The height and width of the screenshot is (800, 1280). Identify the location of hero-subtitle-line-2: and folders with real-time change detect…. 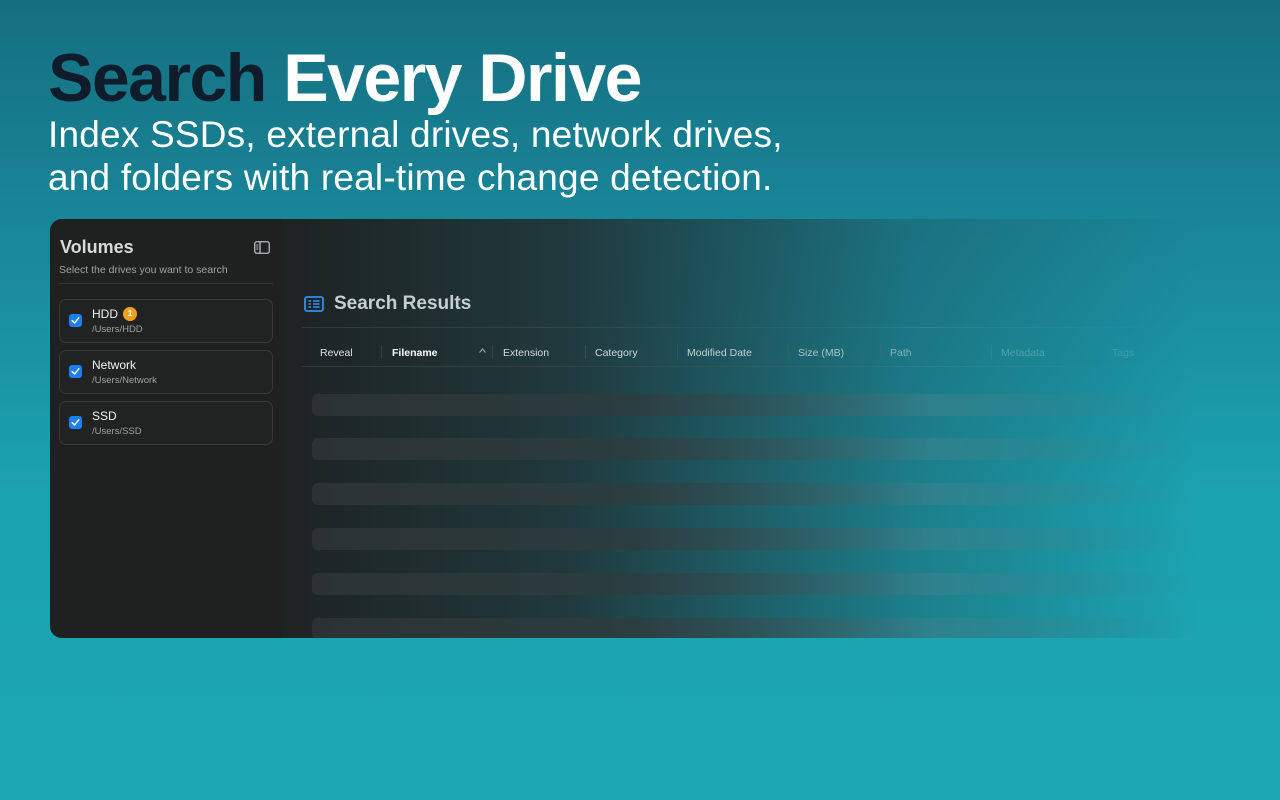
(410, 177).